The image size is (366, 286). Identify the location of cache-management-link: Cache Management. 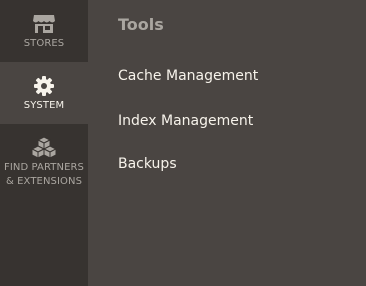
(188, 76).